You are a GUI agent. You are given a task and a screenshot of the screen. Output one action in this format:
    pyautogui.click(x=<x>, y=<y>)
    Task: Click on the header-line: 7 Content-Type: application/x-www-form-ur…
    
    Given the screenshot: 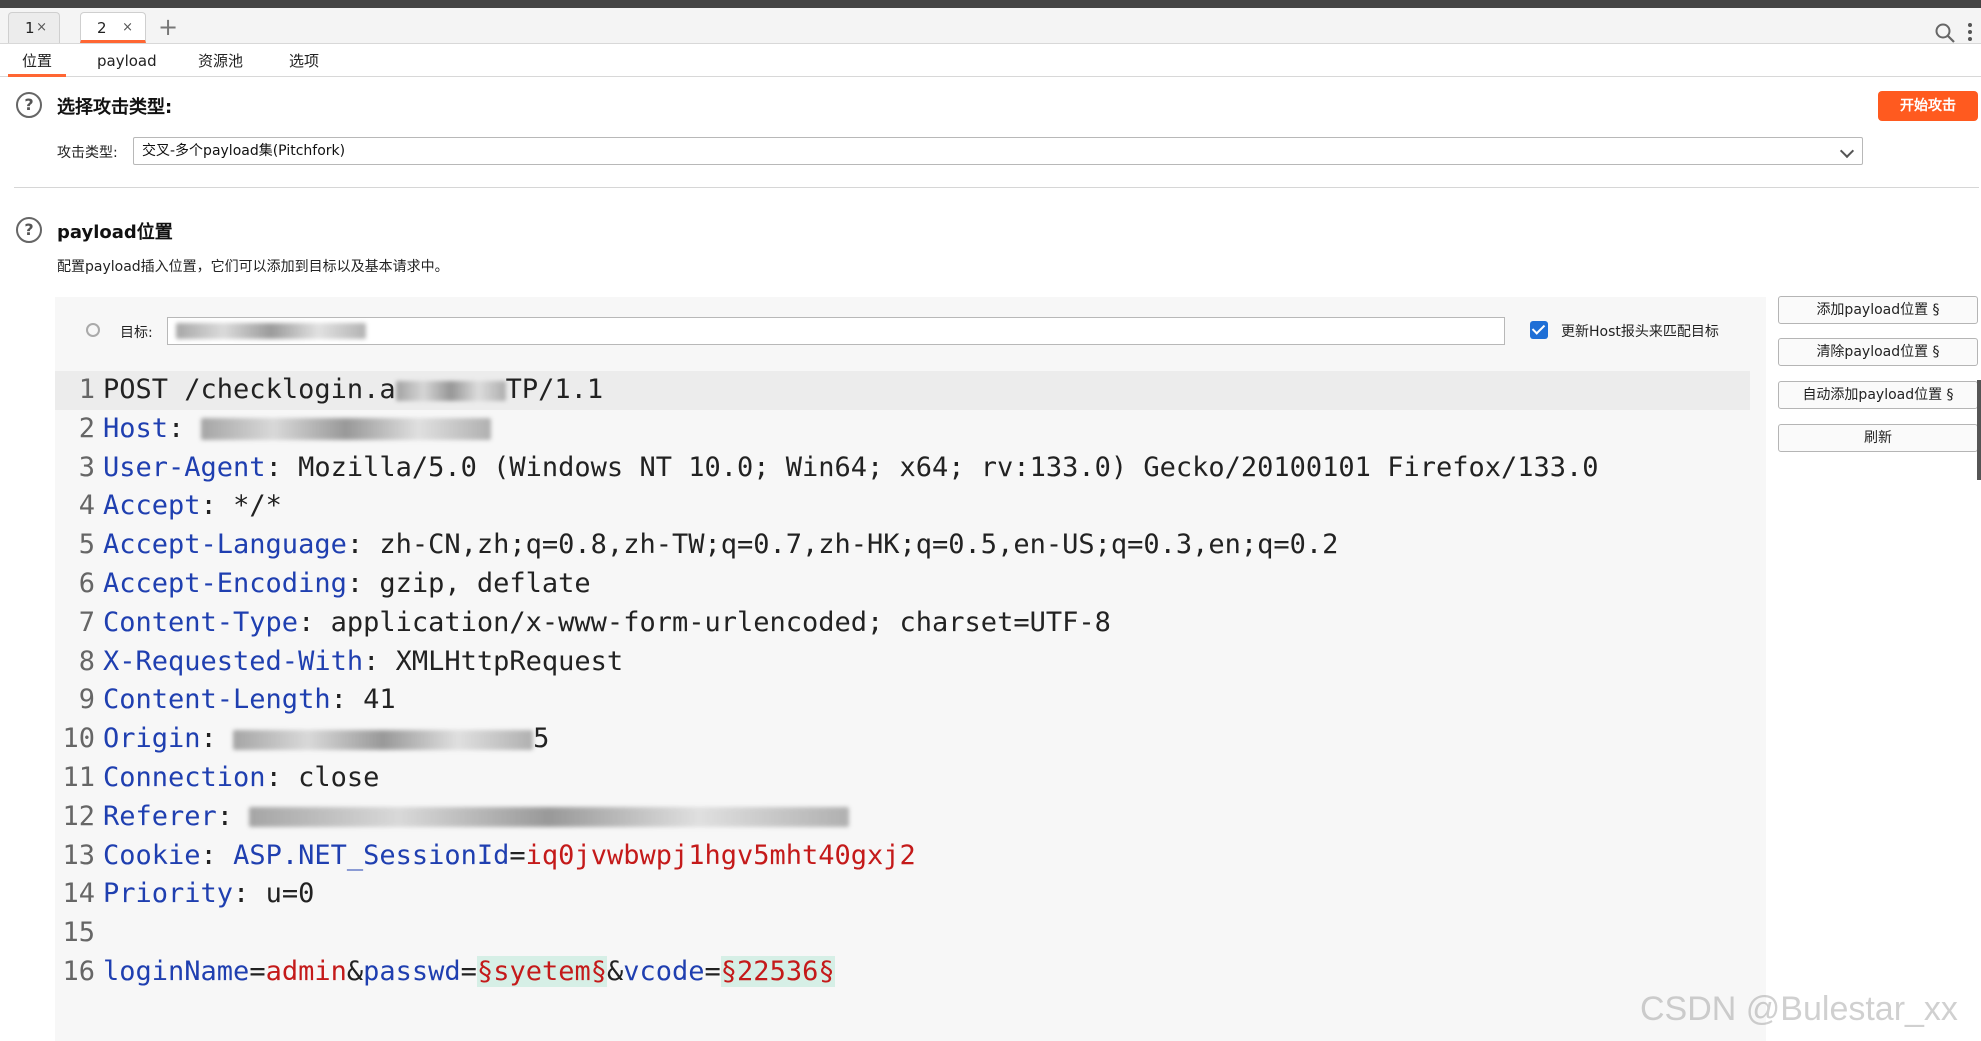 What is the action you would take?
    pyautogui.click(x=594, y=622)
    